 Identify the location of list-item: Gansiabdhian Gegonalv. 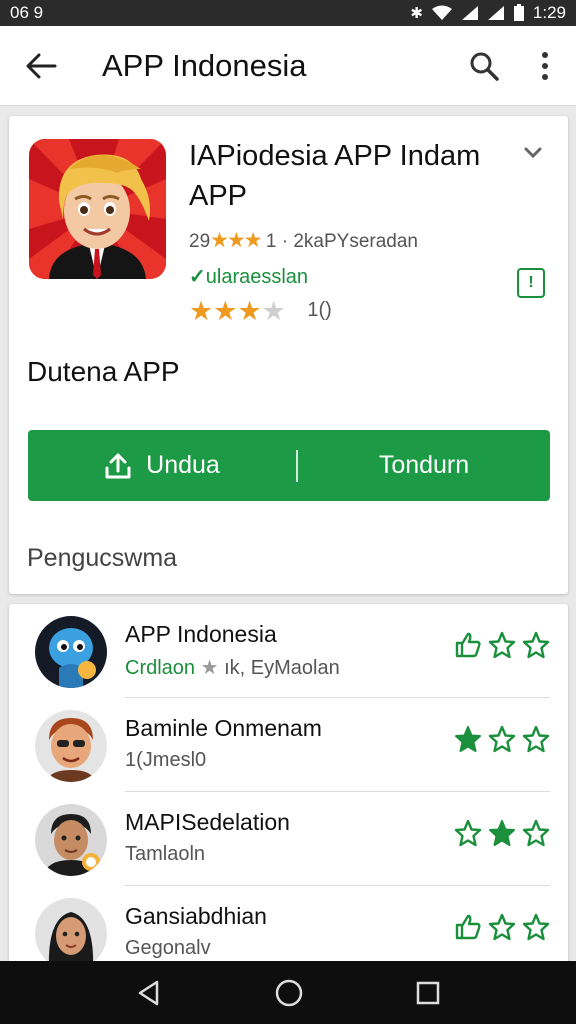
(288, 925).